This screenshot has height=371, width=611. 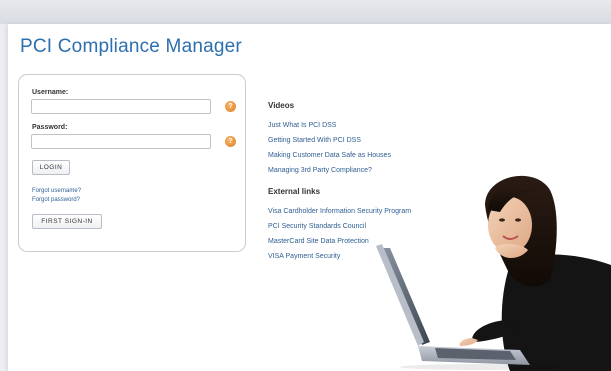 I want to click on forgot-password-link: Forgot password?, so click(x=56, y=200).